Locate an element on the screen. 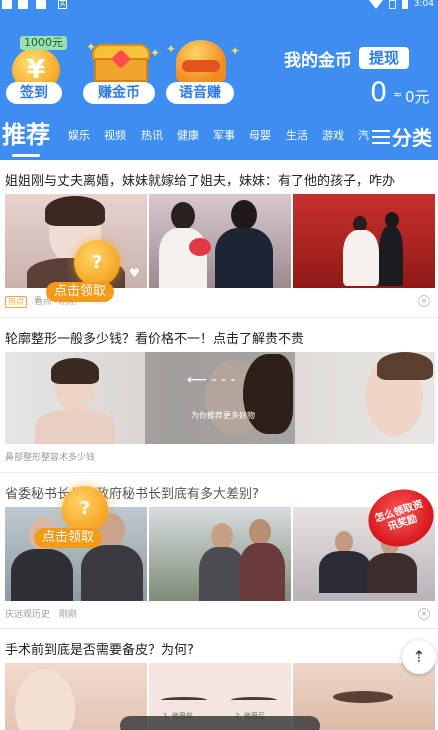  tab-recommend: 推荐 is located at coordinates (26, 135).